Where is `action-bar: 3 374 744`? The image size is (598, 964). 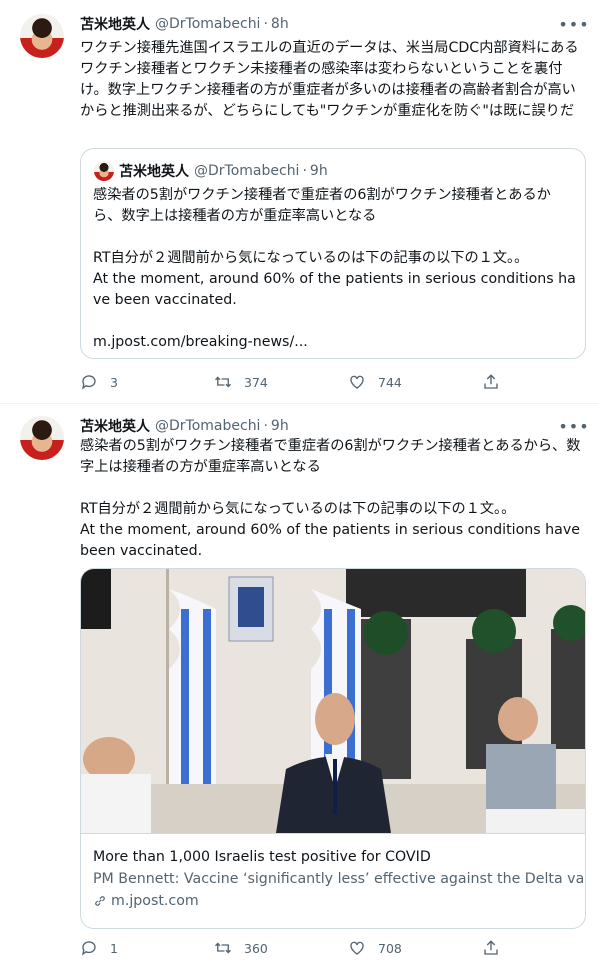
action-bar: 3 374 744 is located at coordinates (290, 382).